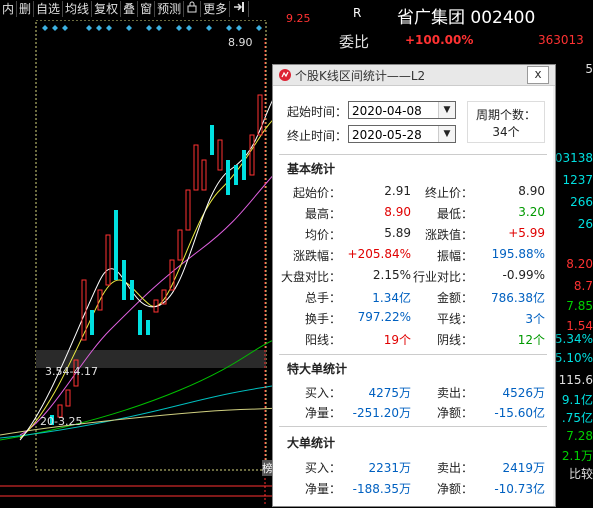 This screenshot has width=593, height=508. I want to click on toolbar-item-adjust: 复权, so click(107, 9).